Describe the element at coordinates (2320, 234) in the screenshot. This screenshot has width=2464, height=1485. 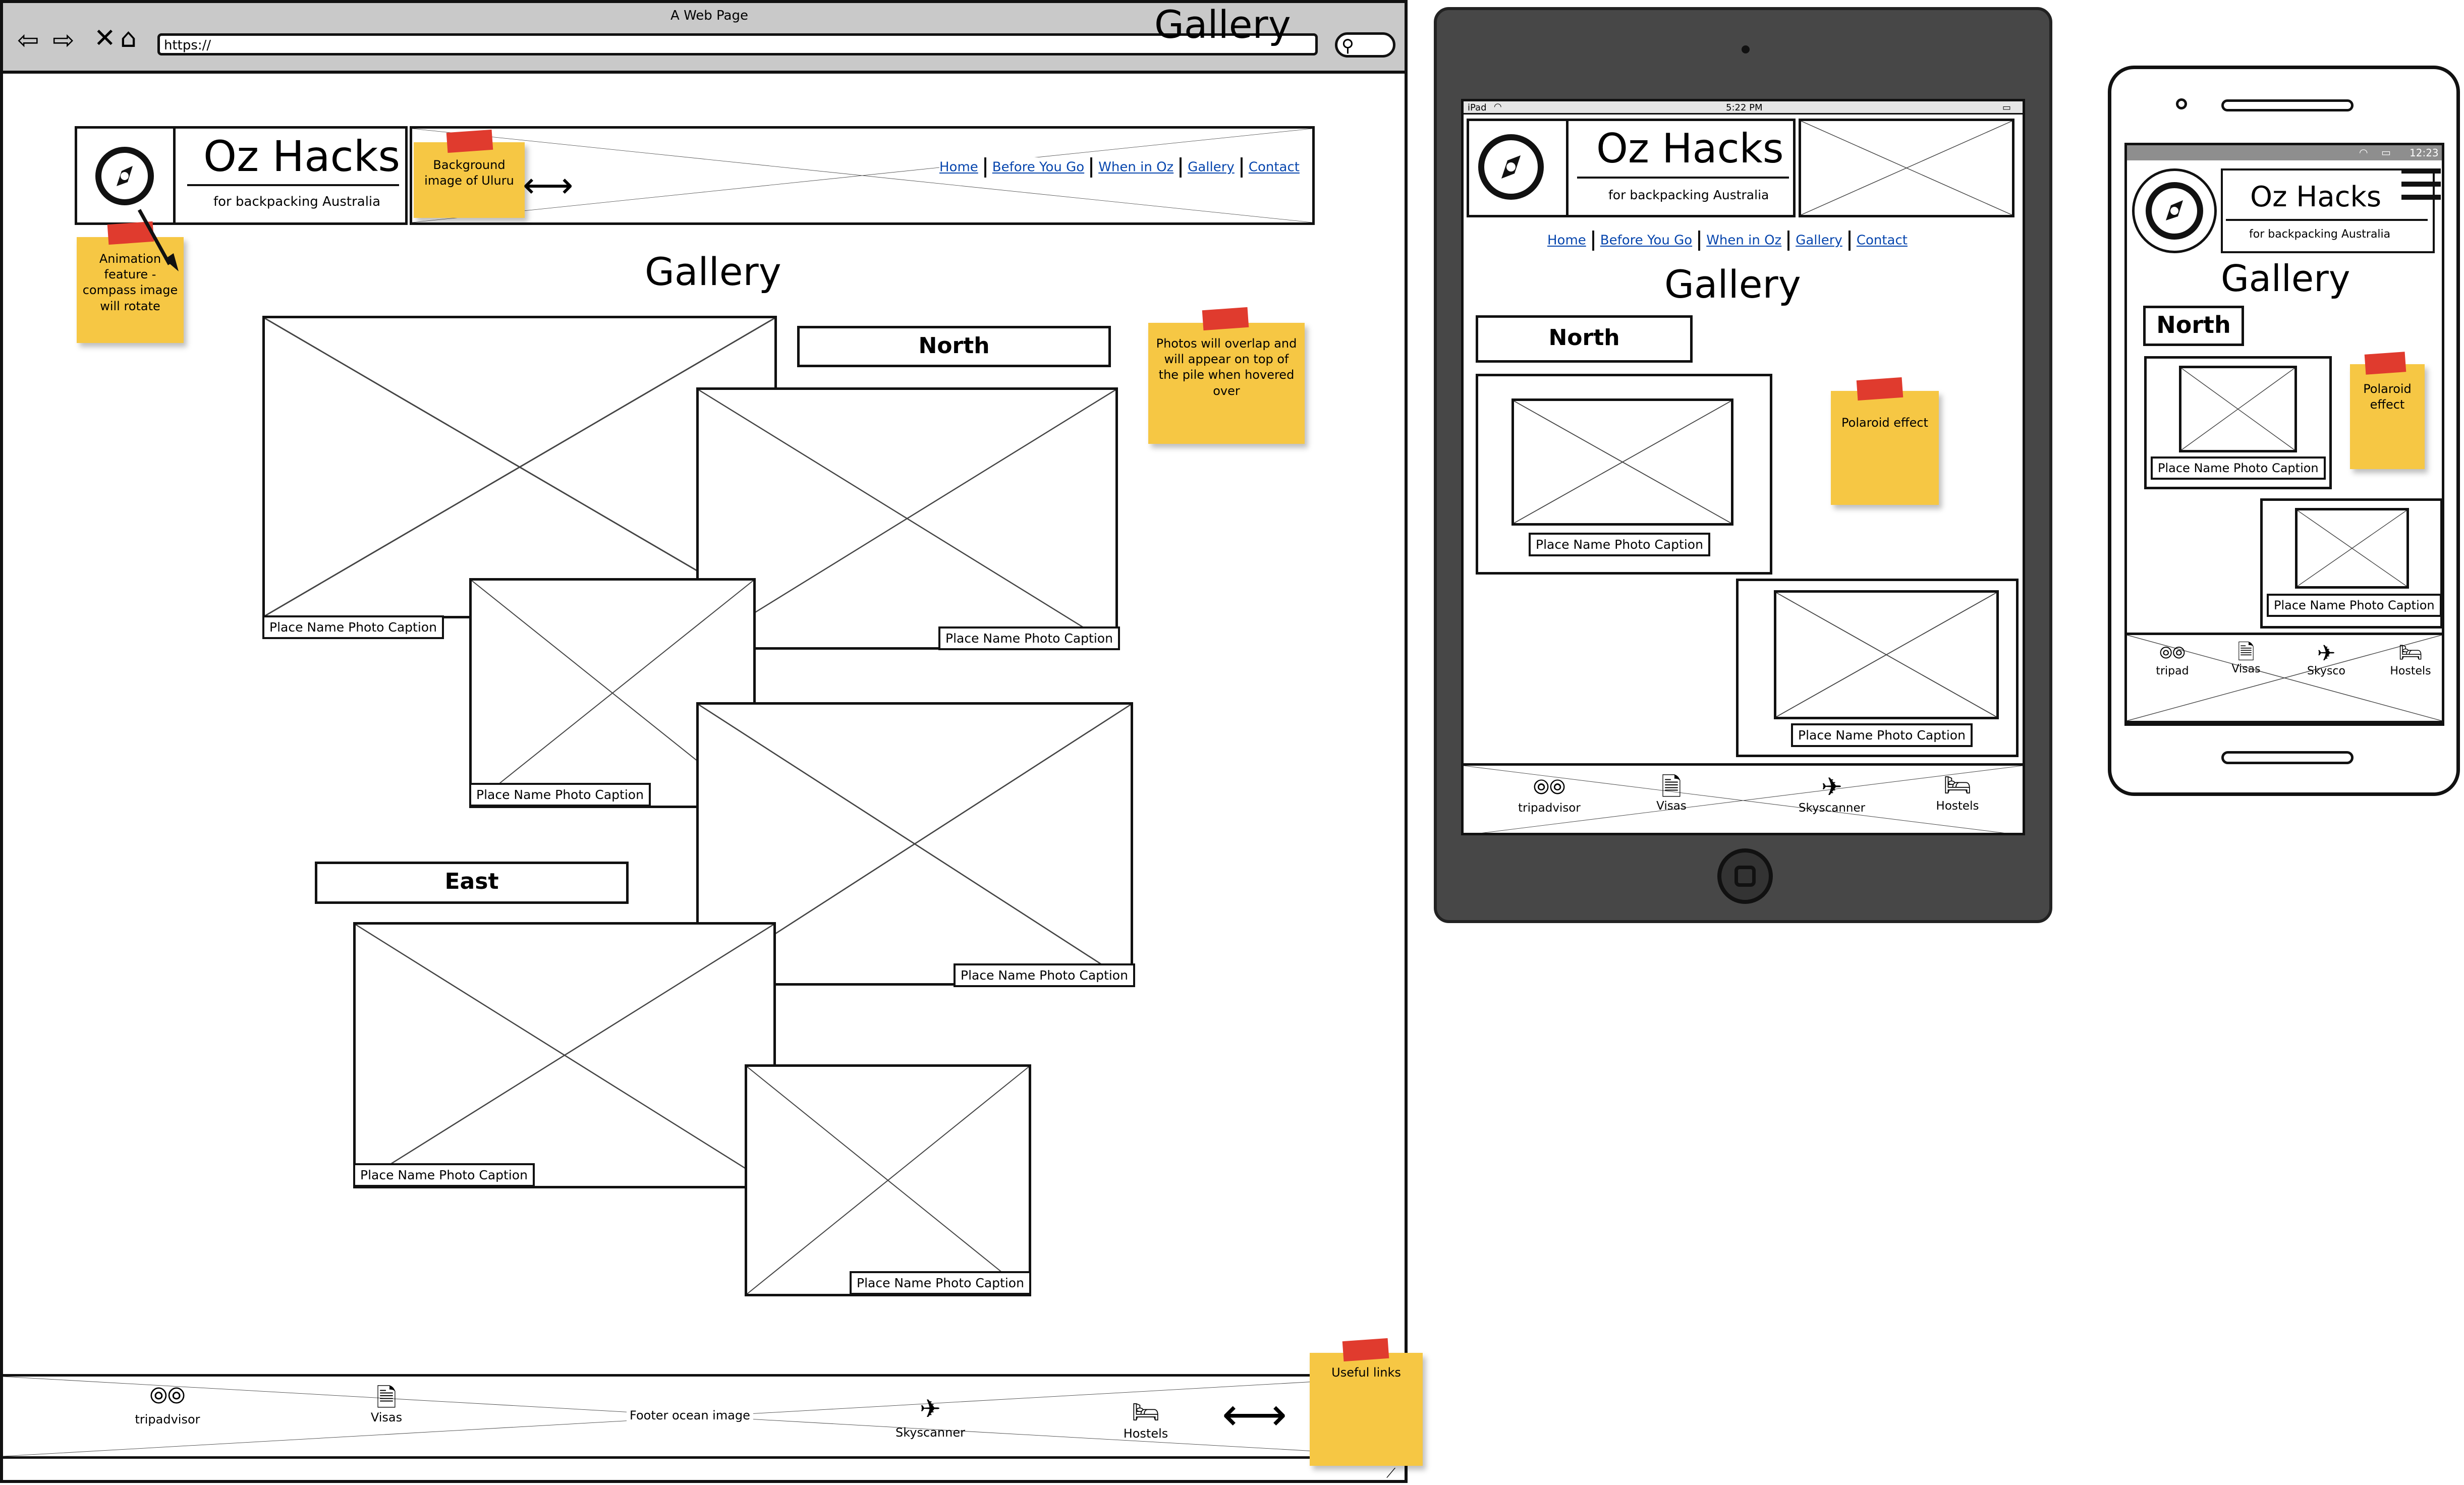
I see `logo-subtitle: for backpacking Australia` at that location.